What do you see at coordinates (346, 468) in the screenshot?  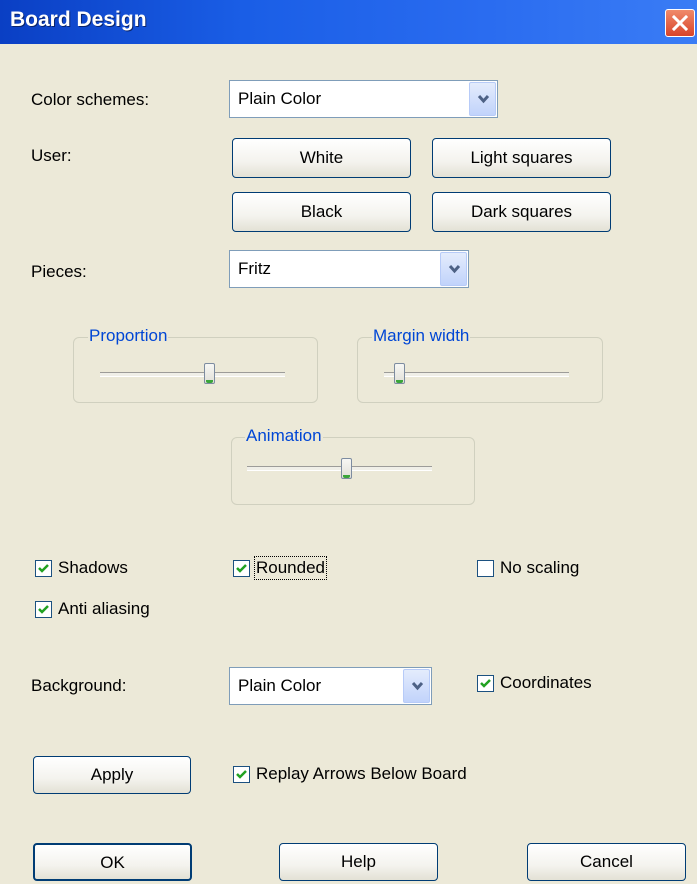 I see `animation-slider-thumb` at bounding box center [346, 468].